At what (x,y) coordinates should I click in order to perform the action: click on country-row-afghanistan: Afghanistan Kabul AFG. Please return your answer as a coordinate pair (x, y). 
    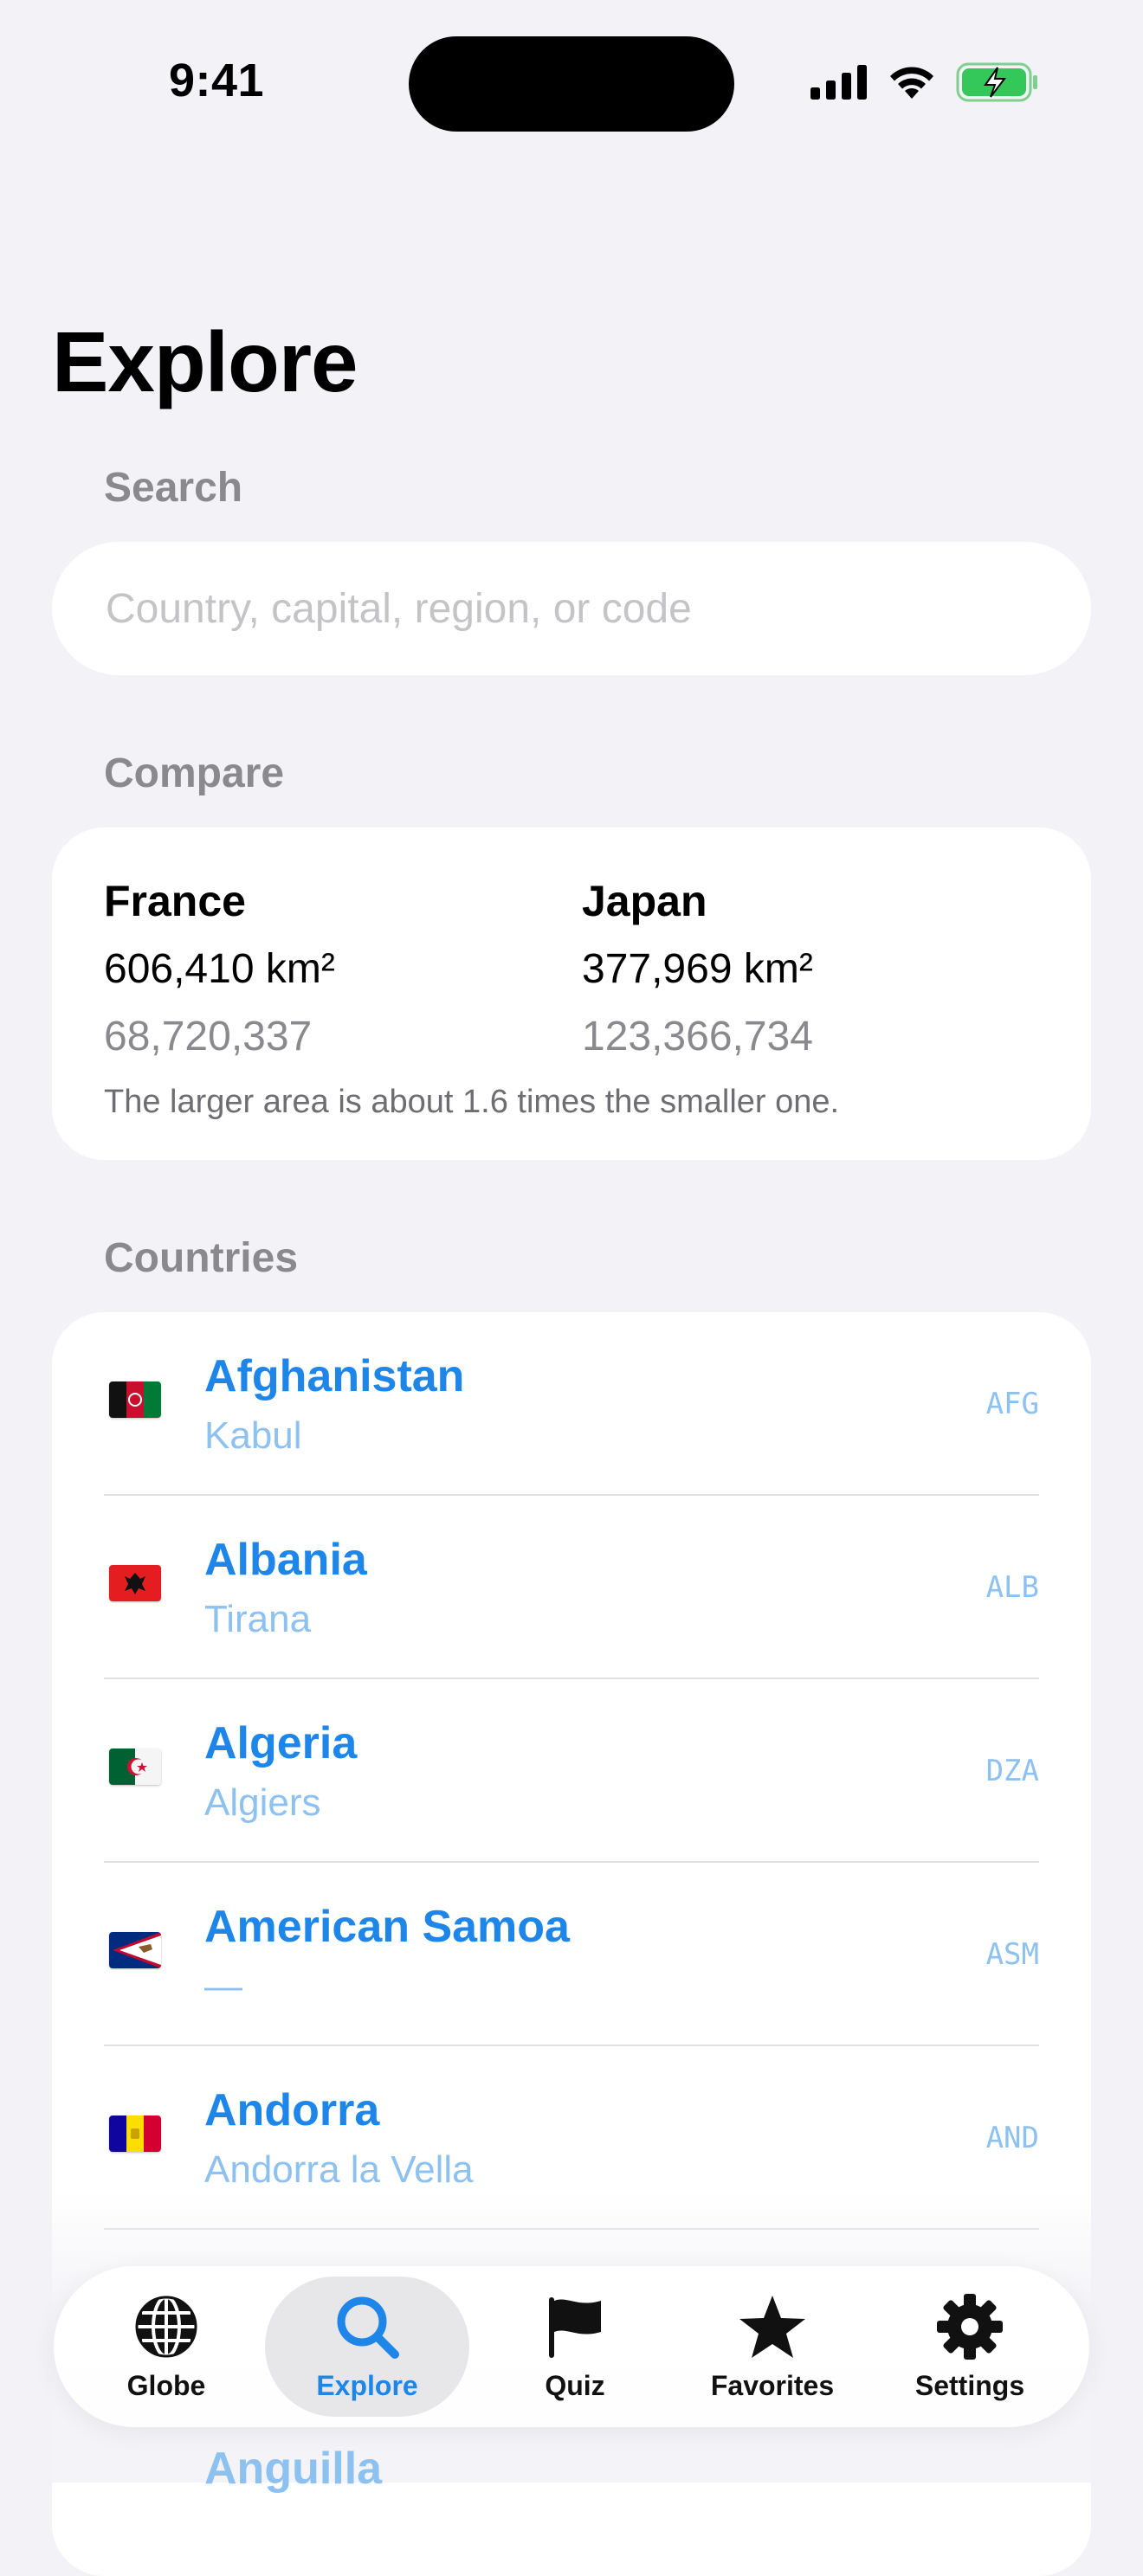
    Looking at the image, I should click on (571, 1404).